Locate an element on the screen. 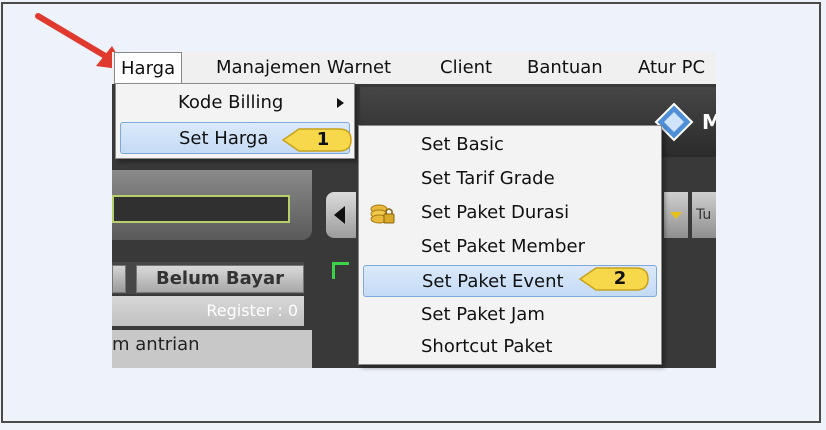 This screenshot has width=826, height=430. set-harga-label: Set Harga is located at coordinates (224, 138).